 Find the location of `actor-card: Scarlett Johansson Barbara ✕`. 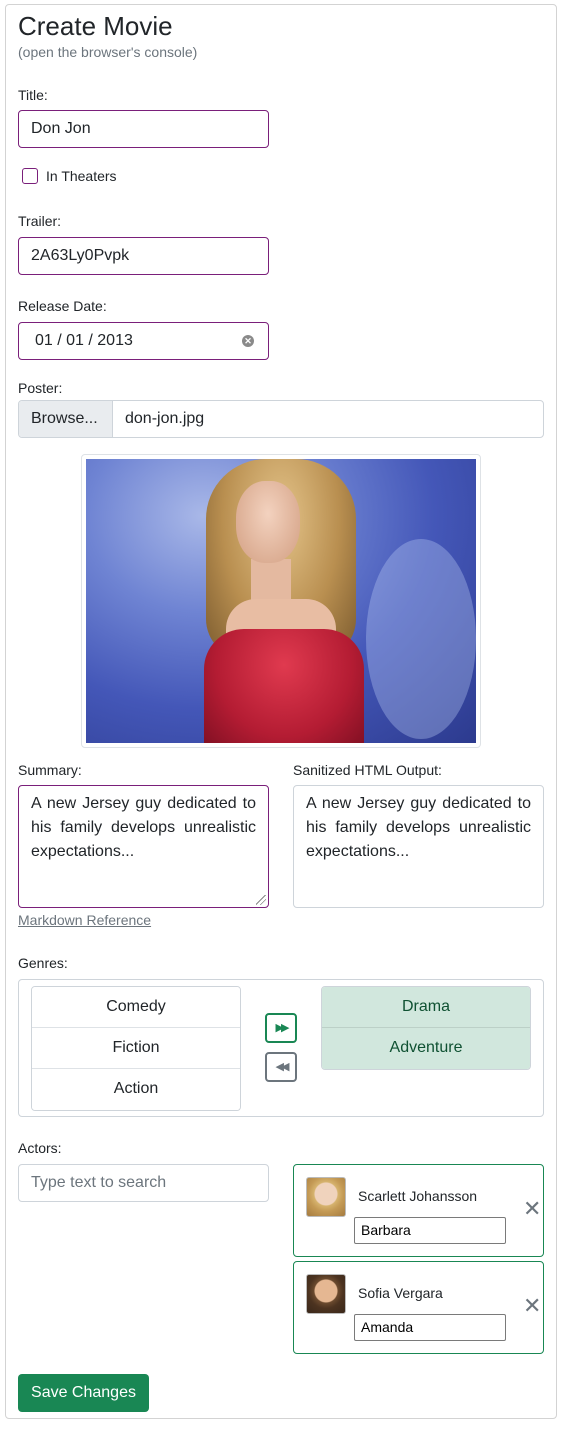

actor-card: Scarlett Johansson Barbara ✕ is located at coordinates (418, 1210).